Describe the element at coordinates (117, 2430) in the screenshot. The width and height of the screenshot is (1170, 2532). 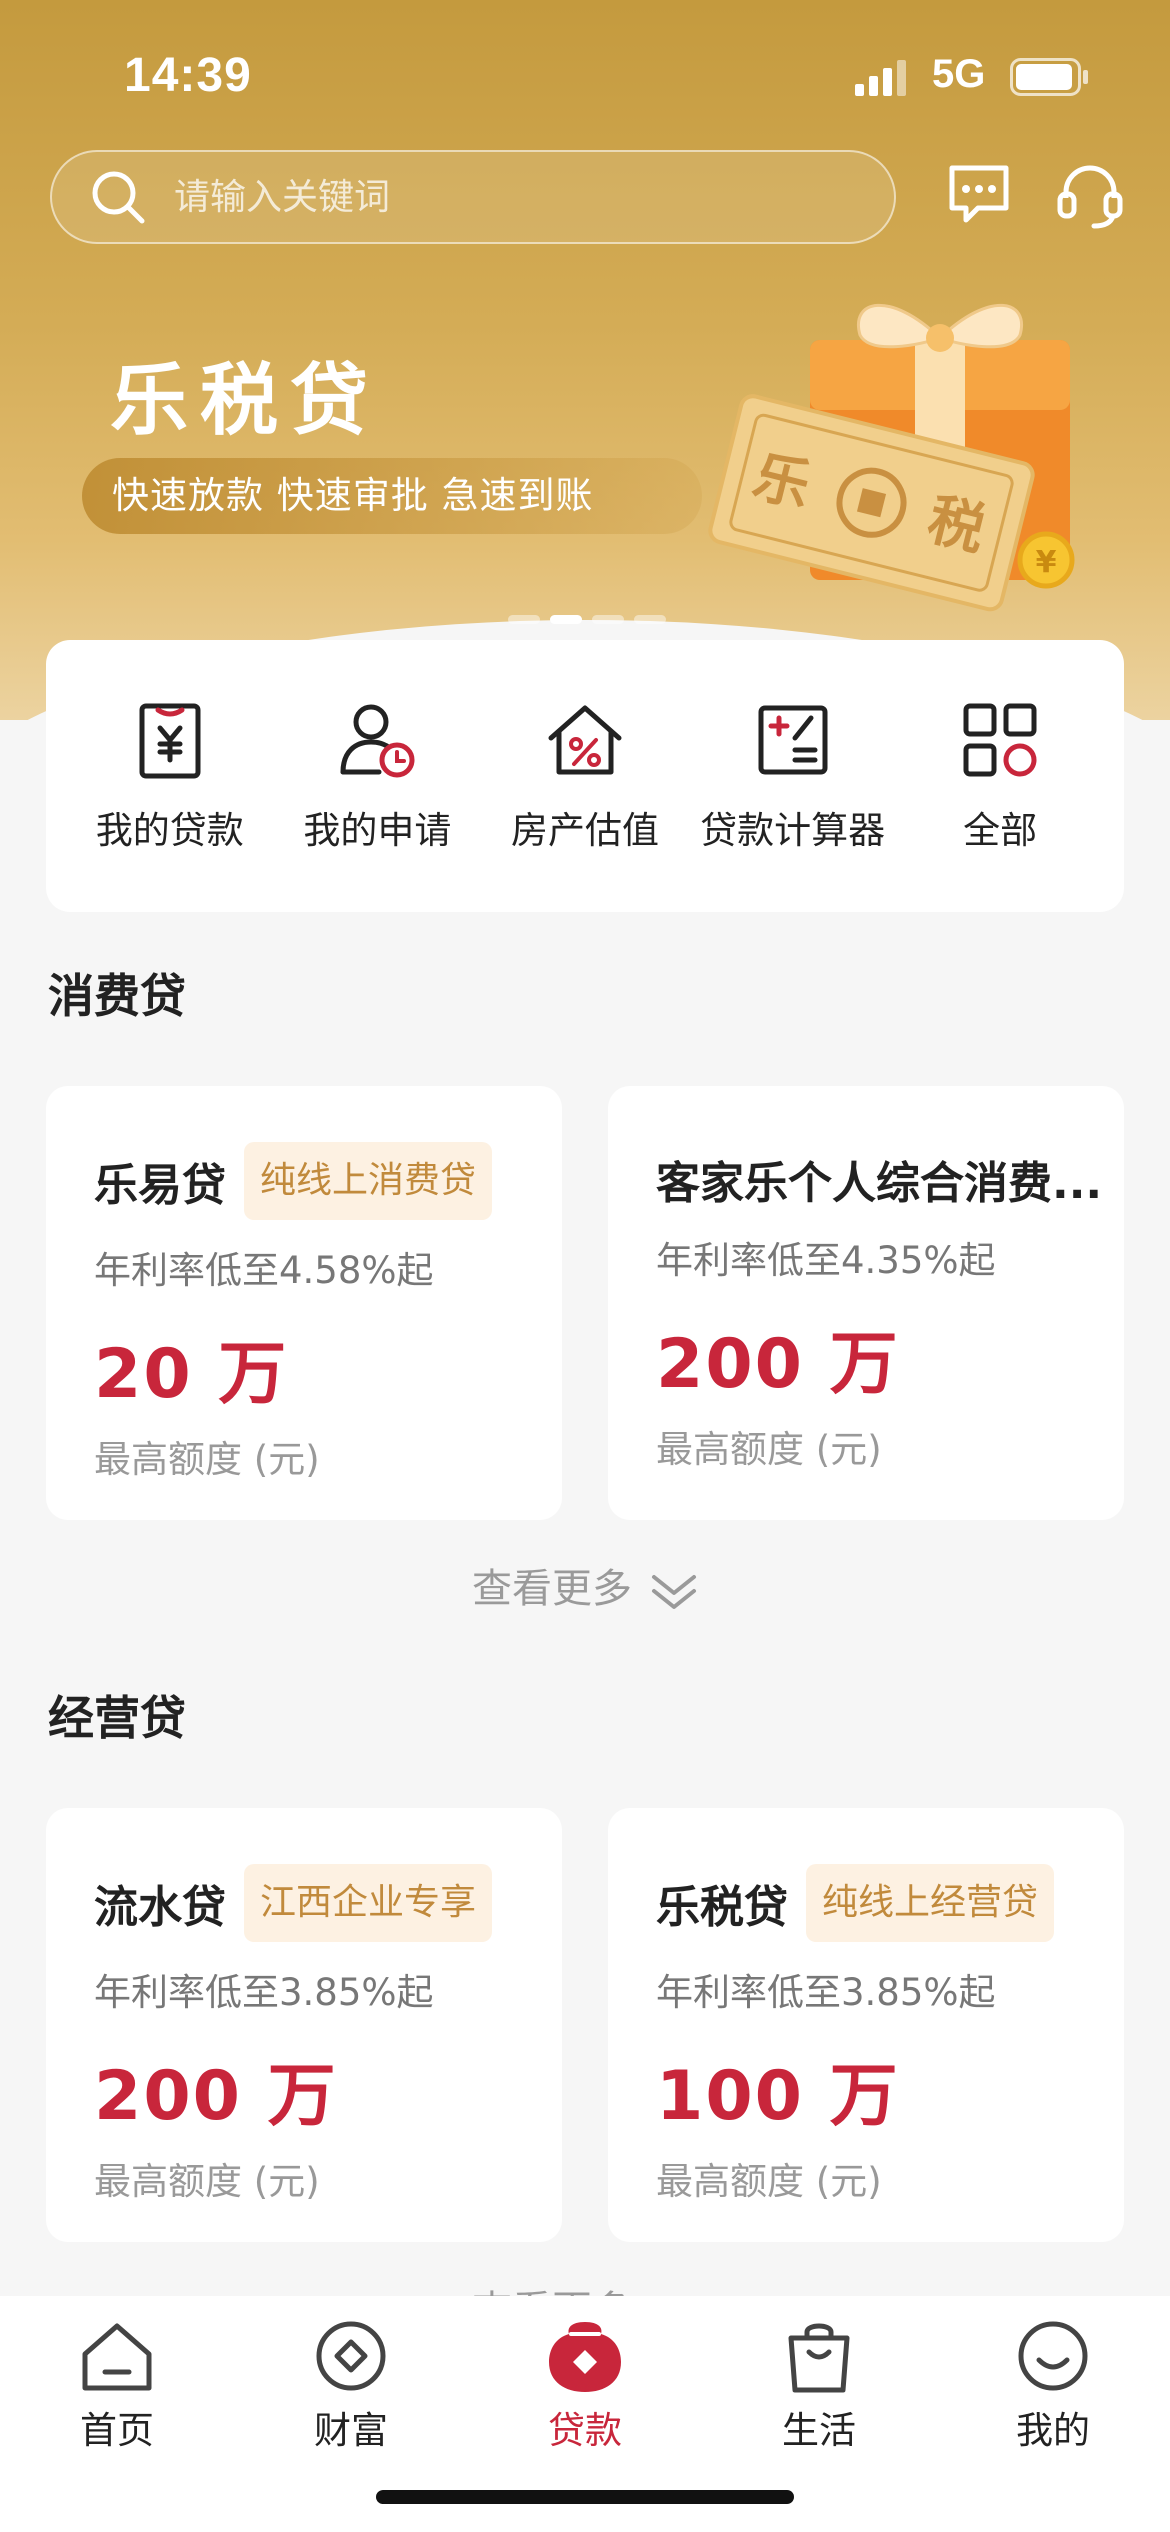
I see `tab-label: 首页` at that location.